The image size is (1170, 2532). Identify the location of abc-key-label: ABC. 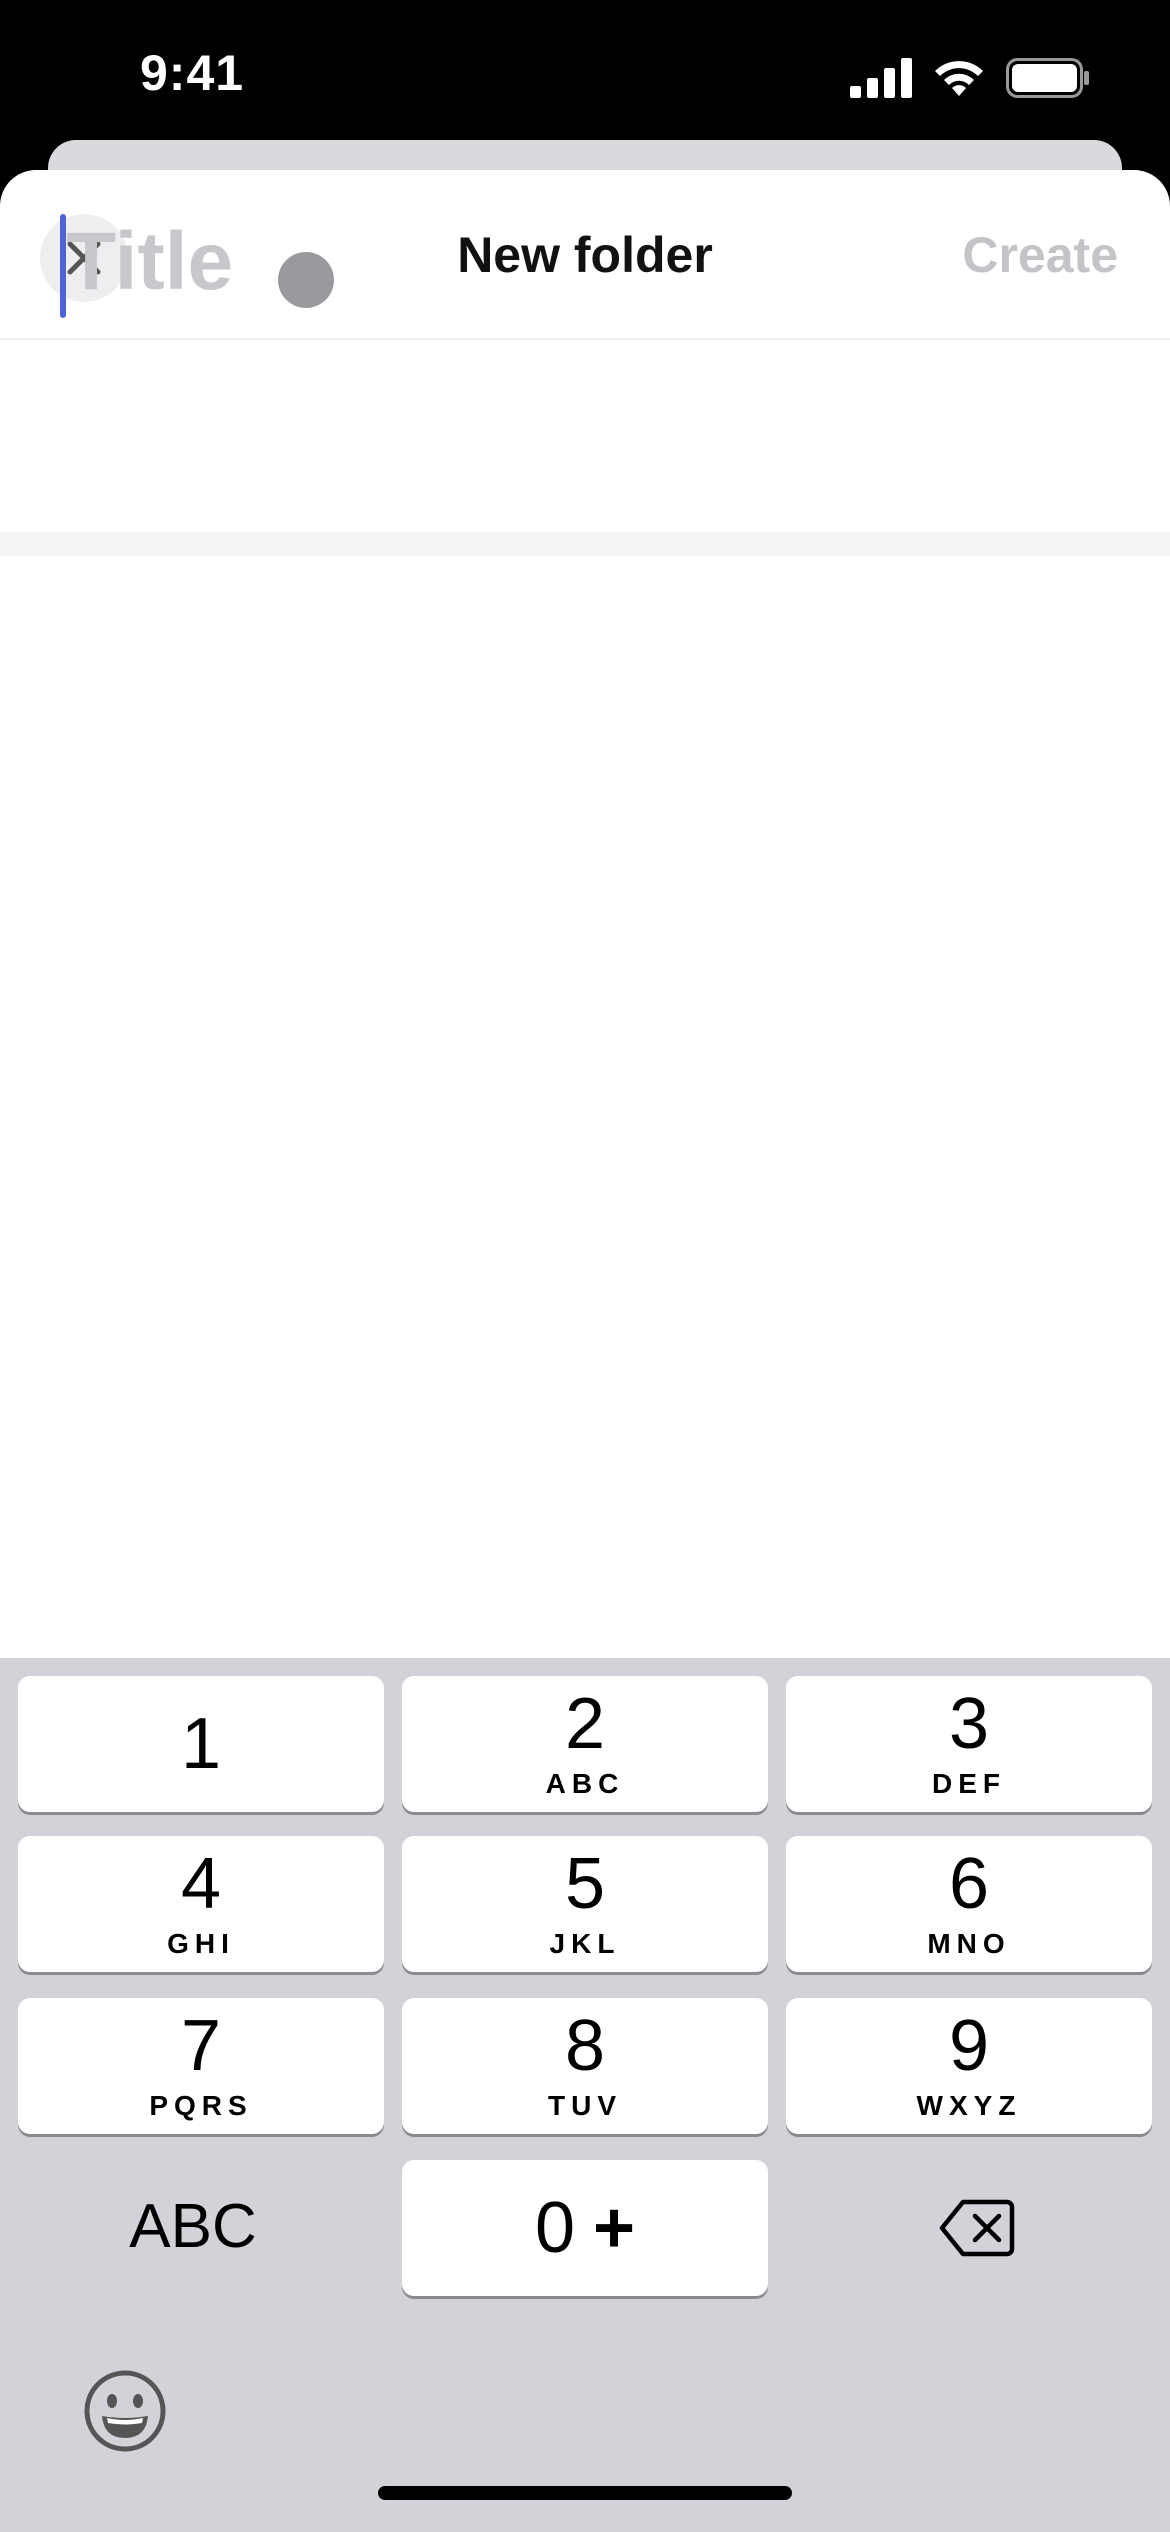
(193, 2226).